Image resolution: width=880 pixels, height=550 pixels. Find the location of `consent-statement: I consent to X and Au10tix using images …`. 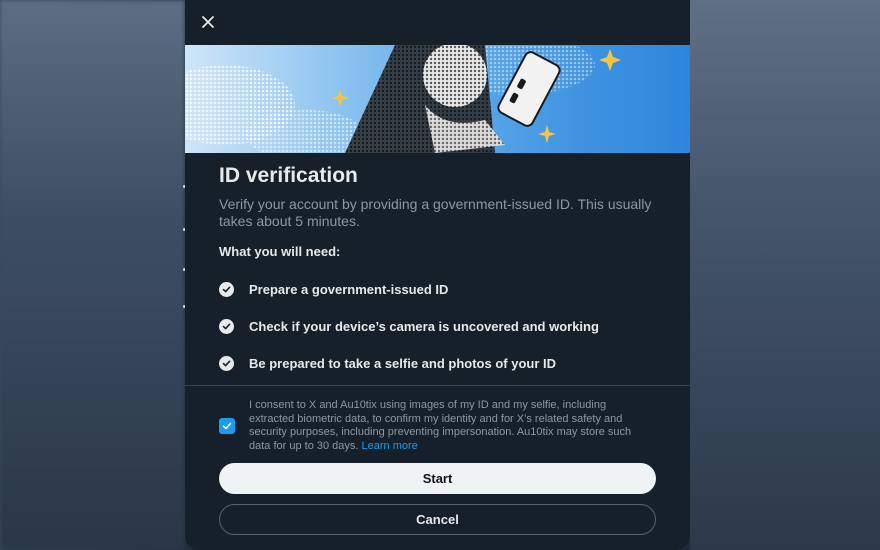

consent-statement: I consent to X and Au10tix using images … is located at coordinates (440, 425).